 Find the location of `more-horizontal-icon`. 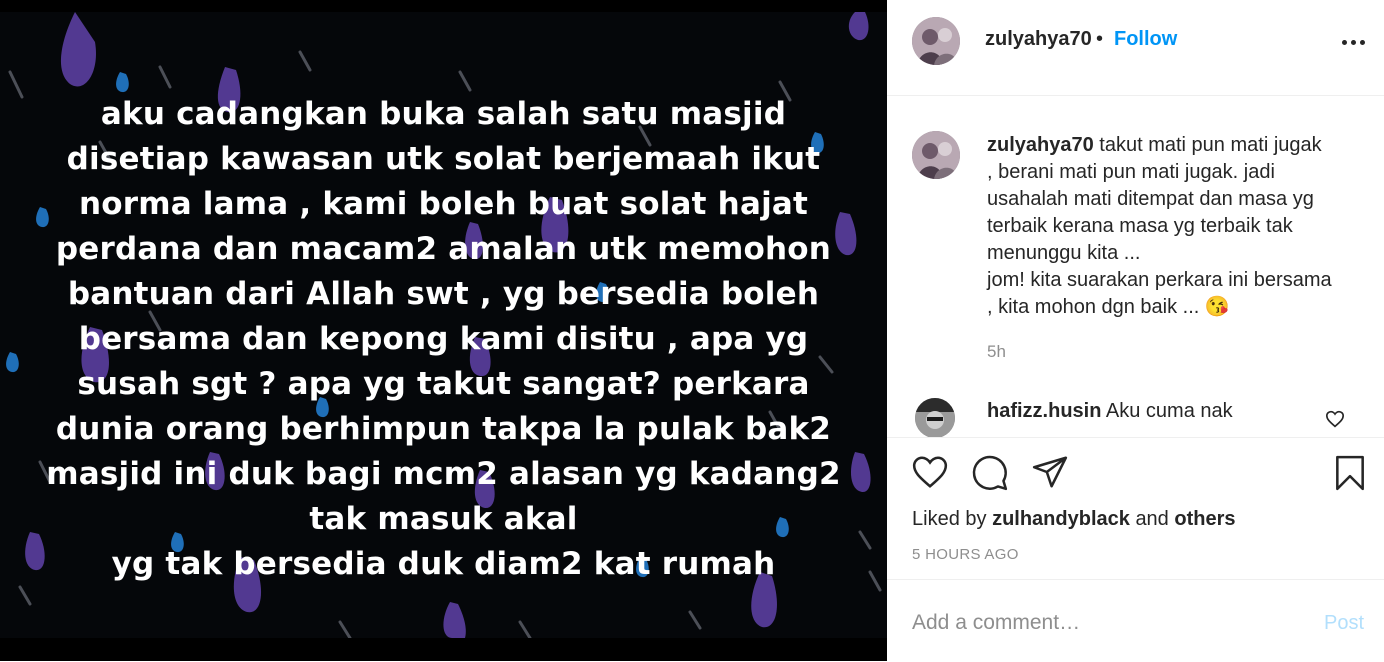

more-horizontal-icon is located at coordinates (1354, 42).